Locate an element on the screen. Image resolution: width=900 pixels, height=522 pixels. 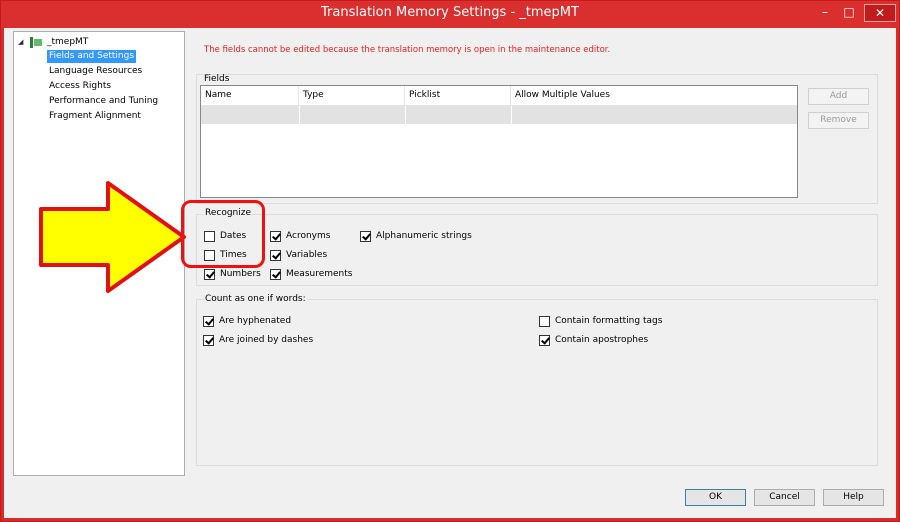
variables-checkbox: Variables is located at coordinates (298, 255).